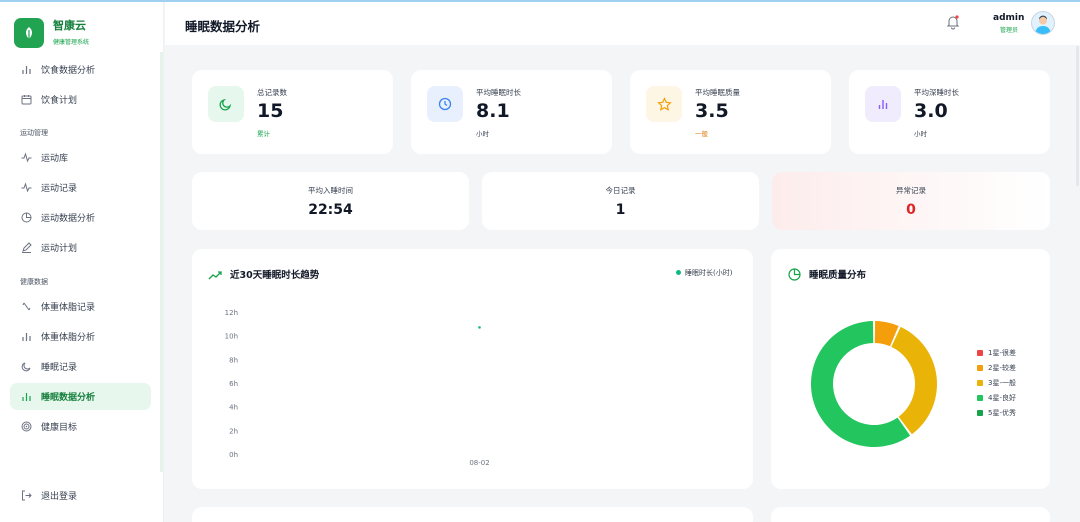 This screenshot has height=522, width=1080. What do you see at coordinates (949, 112) in the screenshot?
I see `stat-card-avg-deep-sleep: 平均深睡时长 3.0 小时` at bounding box center [949, 112].